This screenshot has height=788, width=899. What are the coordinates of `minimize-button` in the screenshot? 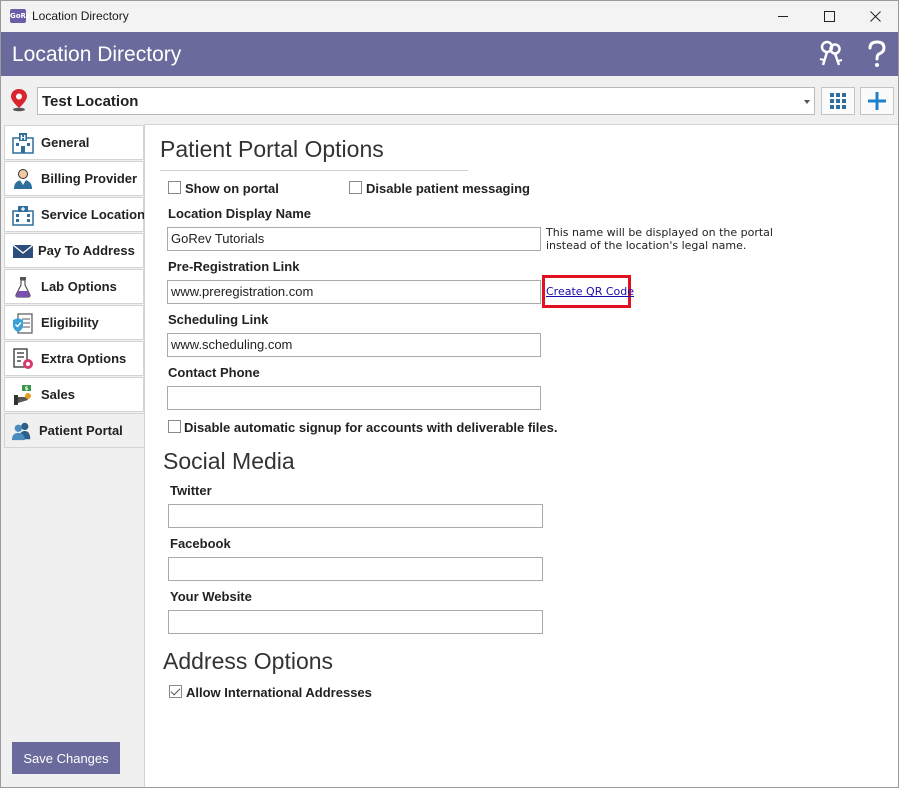 It's located at (783, 16).